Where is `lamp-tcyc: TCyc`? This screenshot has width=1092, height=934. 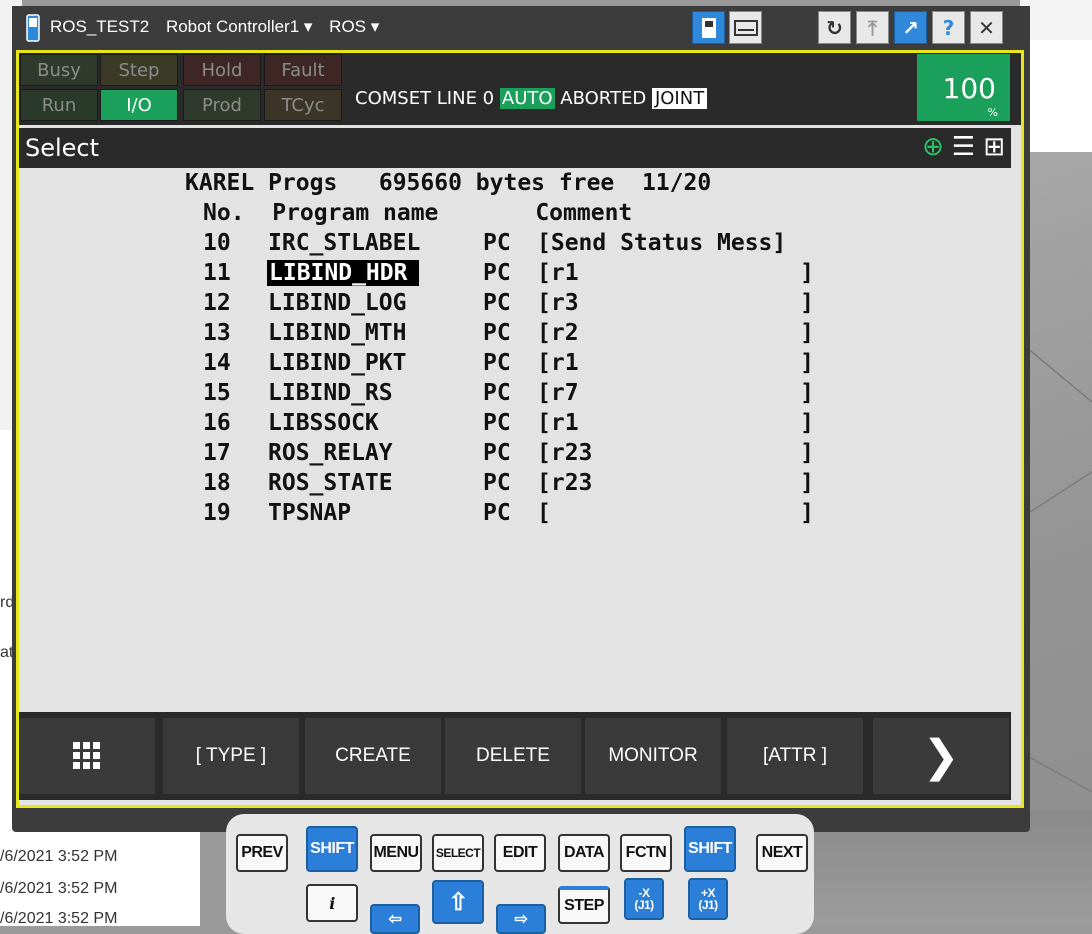
lamp-tcyc: TCyc is located at coordinates (303, 105).